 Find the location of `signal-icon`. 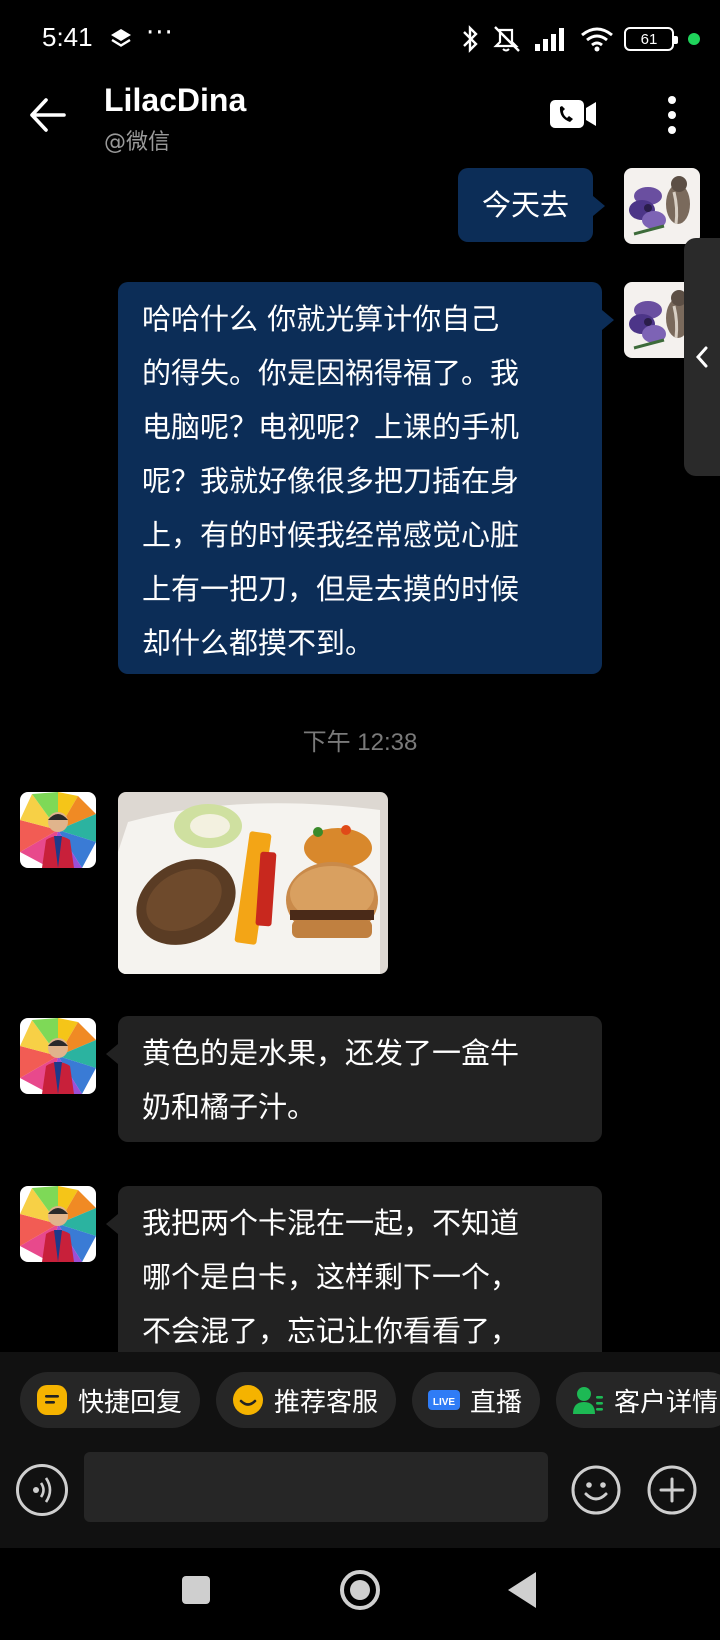

signal-icon is located at coordinates (549, 39).